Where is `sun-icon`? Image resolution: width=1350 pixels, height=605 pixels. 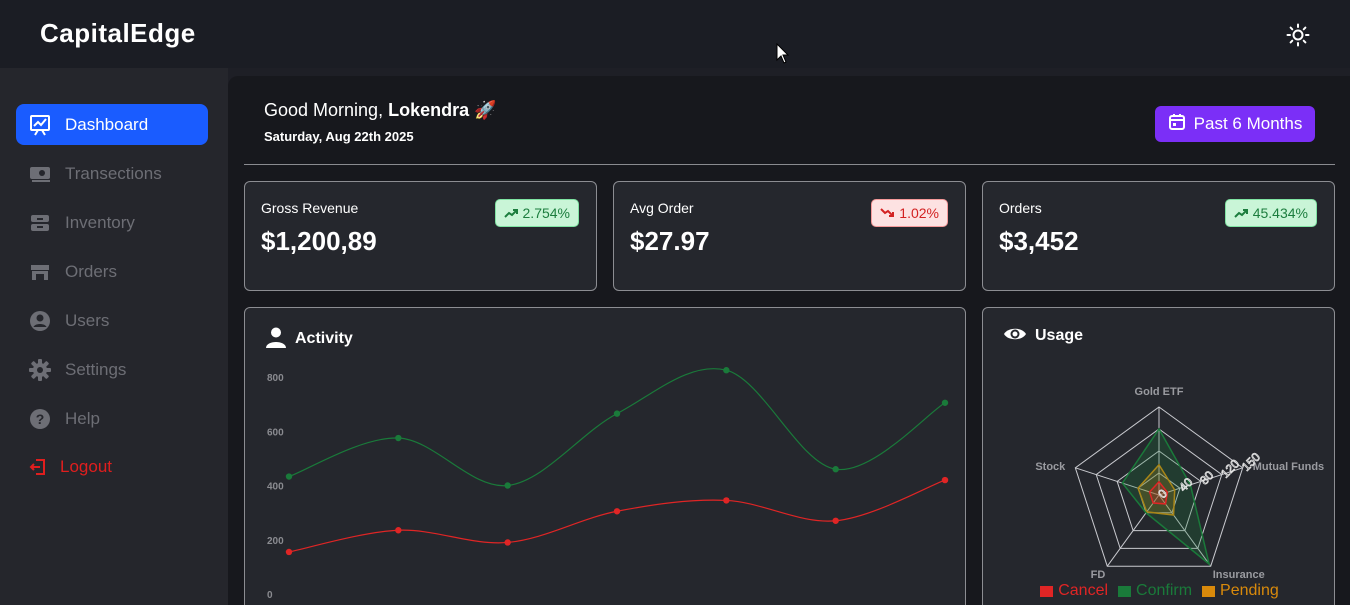 sun-icon is located at coordinates (1298, 35).